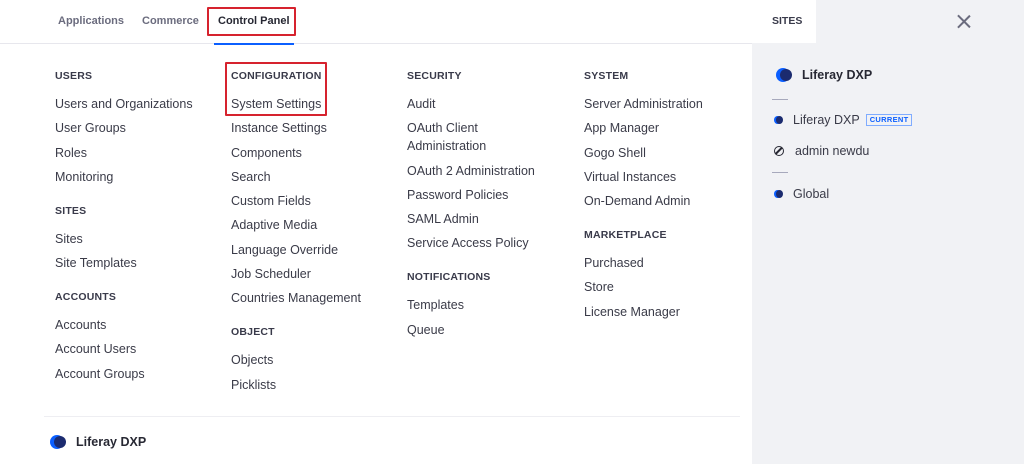 Image resolution: width=1024 pixels, height=464 pixels. I want to click on section-title: CONFIGURATION, so click(276, 76).